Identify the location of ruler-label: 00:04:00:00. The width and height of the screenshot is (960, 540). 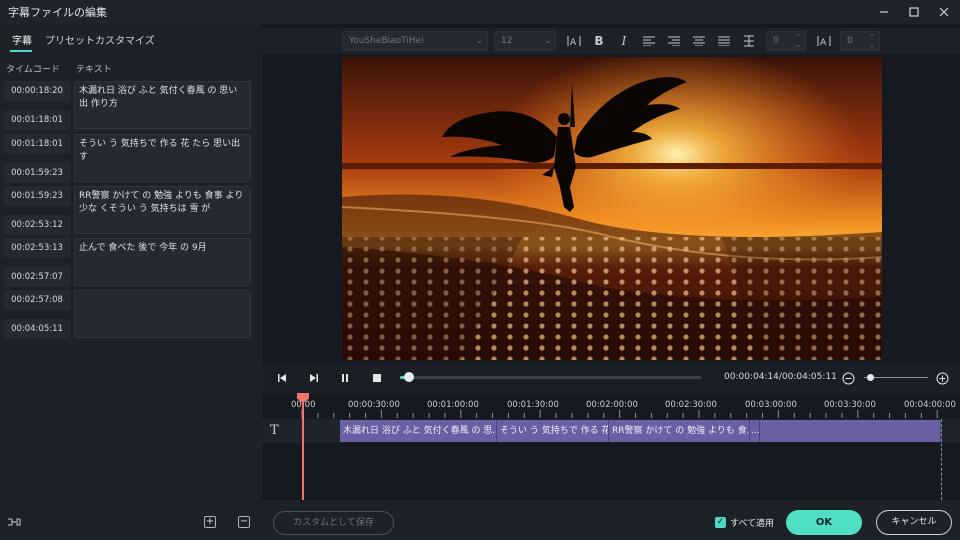
(930, 405).